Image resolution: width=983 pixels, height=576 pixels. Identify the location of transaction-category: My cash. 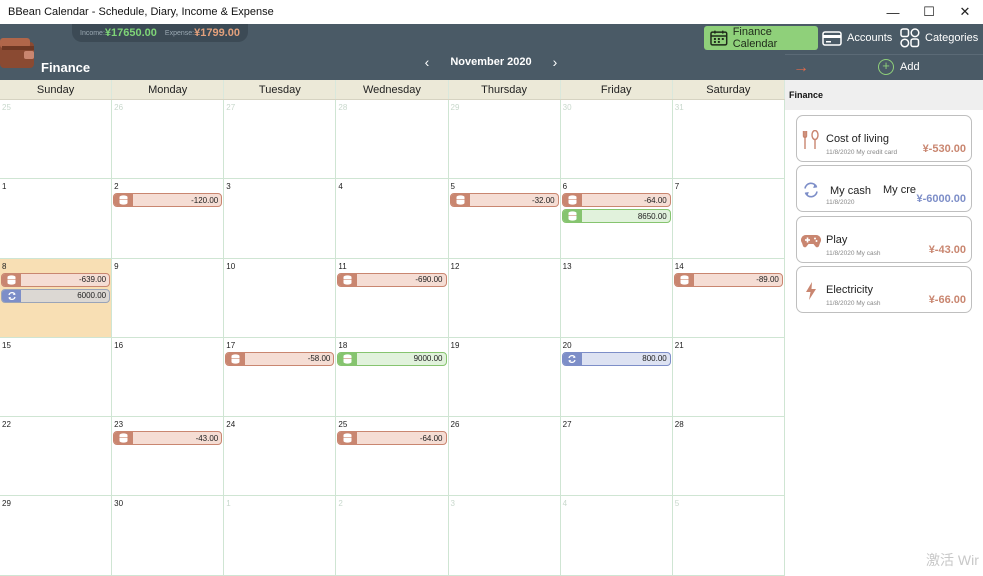
(850, 191).